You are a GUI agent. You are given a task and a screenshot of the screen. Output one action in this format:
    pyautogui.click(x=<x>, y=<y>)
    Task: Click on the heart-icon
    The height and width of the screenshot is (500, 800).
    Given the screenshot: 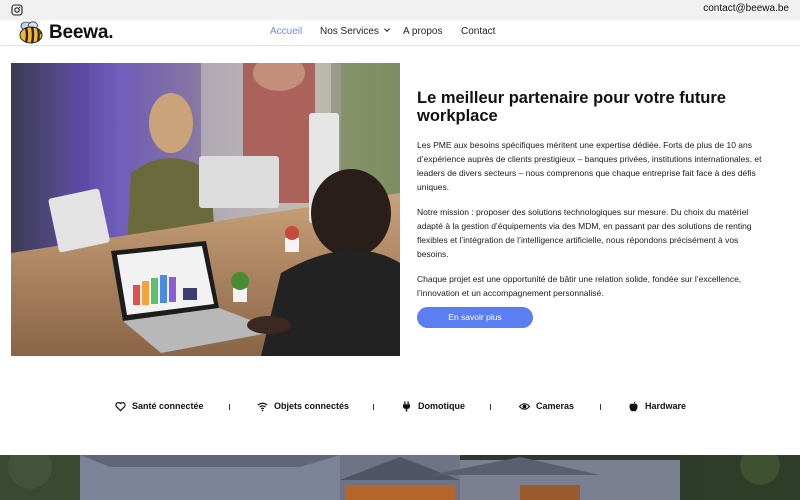 What is the action you would take?
    pyautogui.click(x=120, y=406)
    